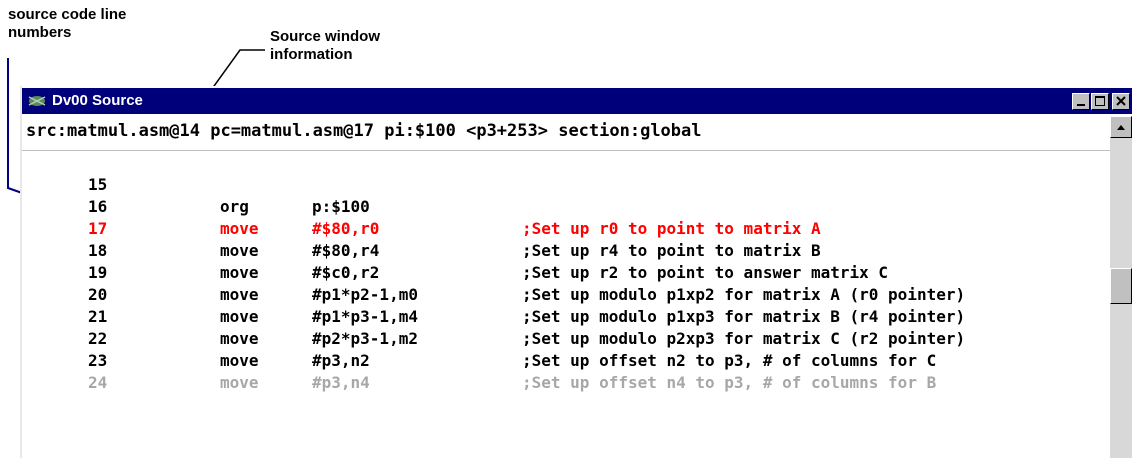 This screenshot has width=1132, height=458. I want to click on close-icon, so click(1121, 101).